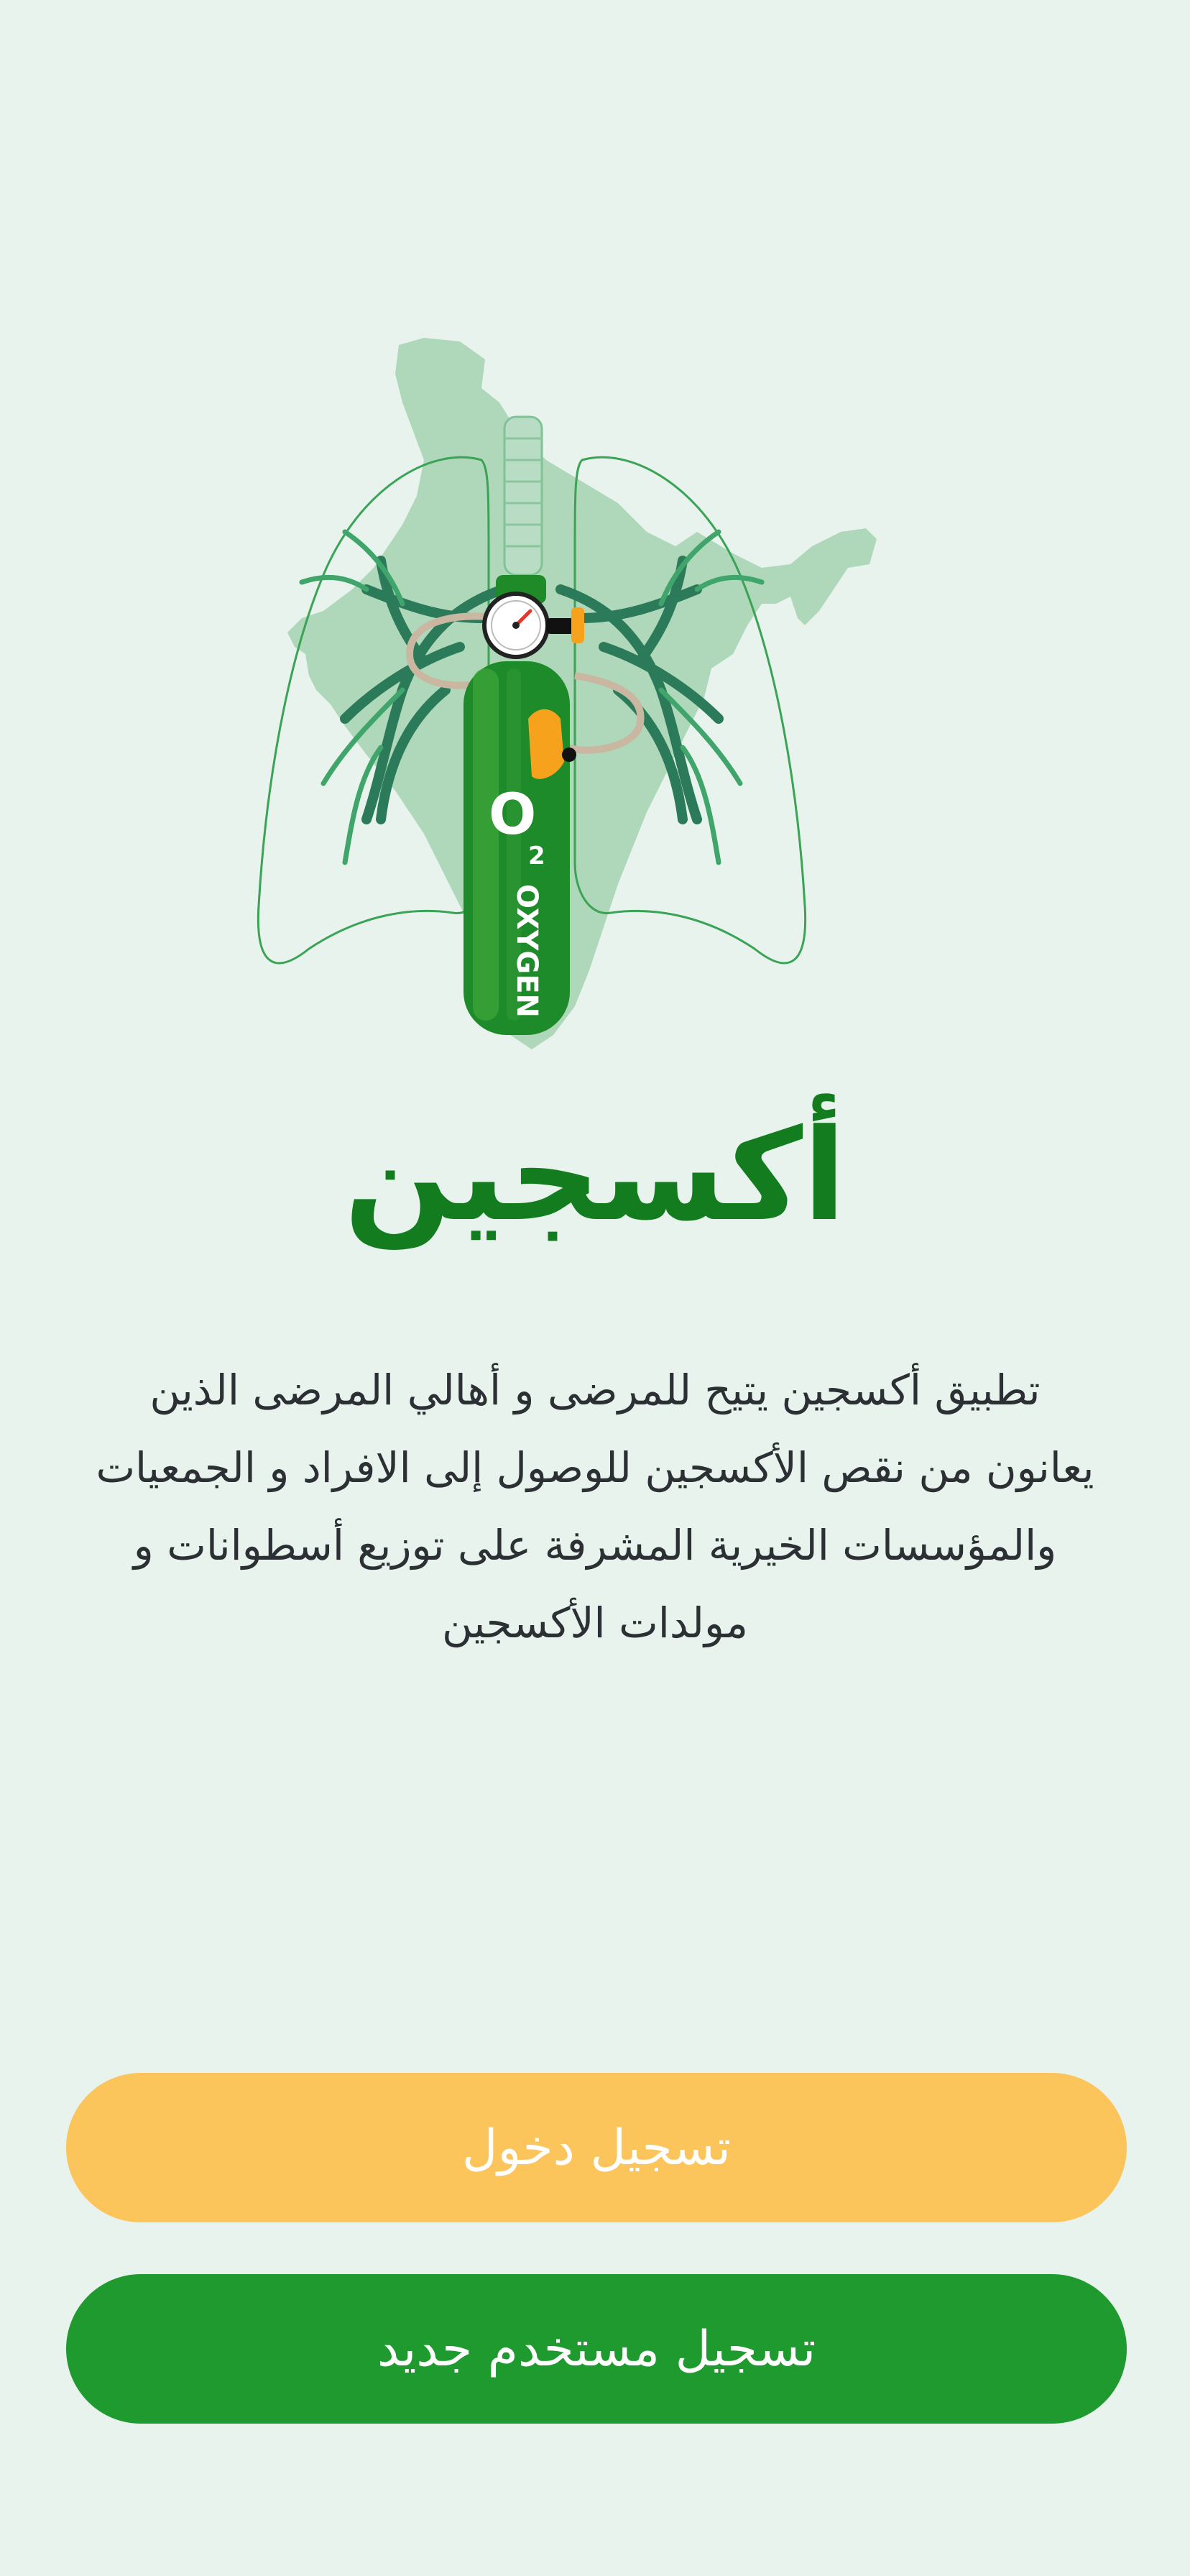  I want to click on login-button: تسجيل دخول, so click(596, 2147).